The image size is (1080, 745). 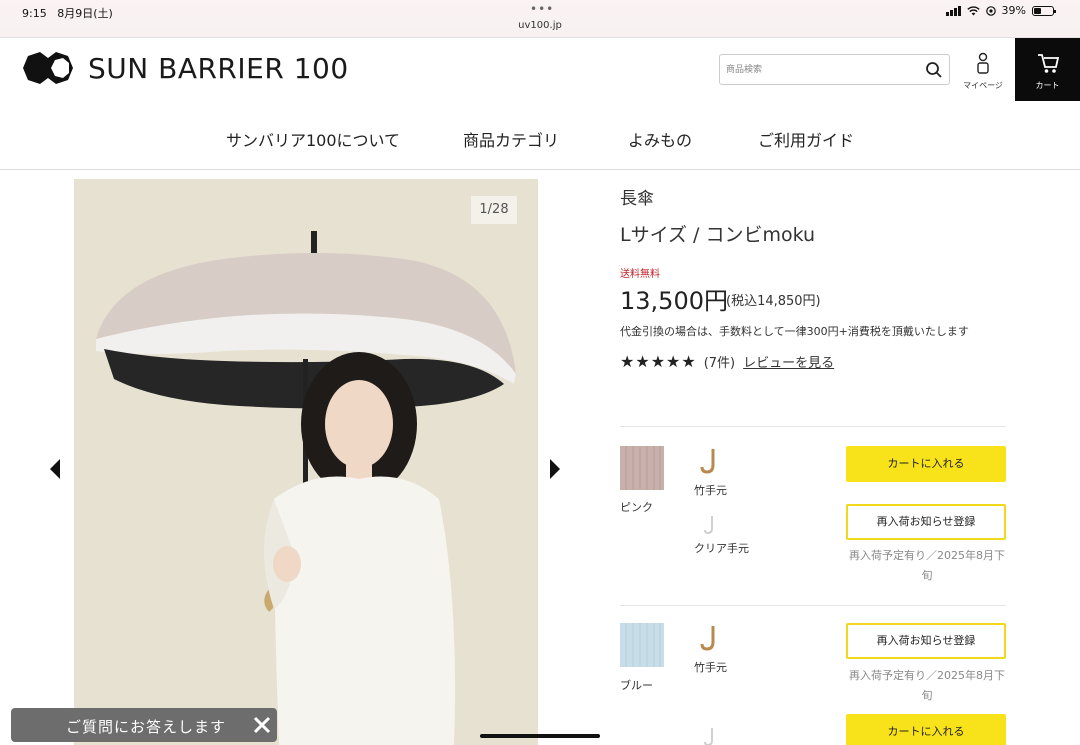 What do you see at coordinates (1048, 63) in the screenshot?
I see `cart-icon` at bounding box center [1048, 63].